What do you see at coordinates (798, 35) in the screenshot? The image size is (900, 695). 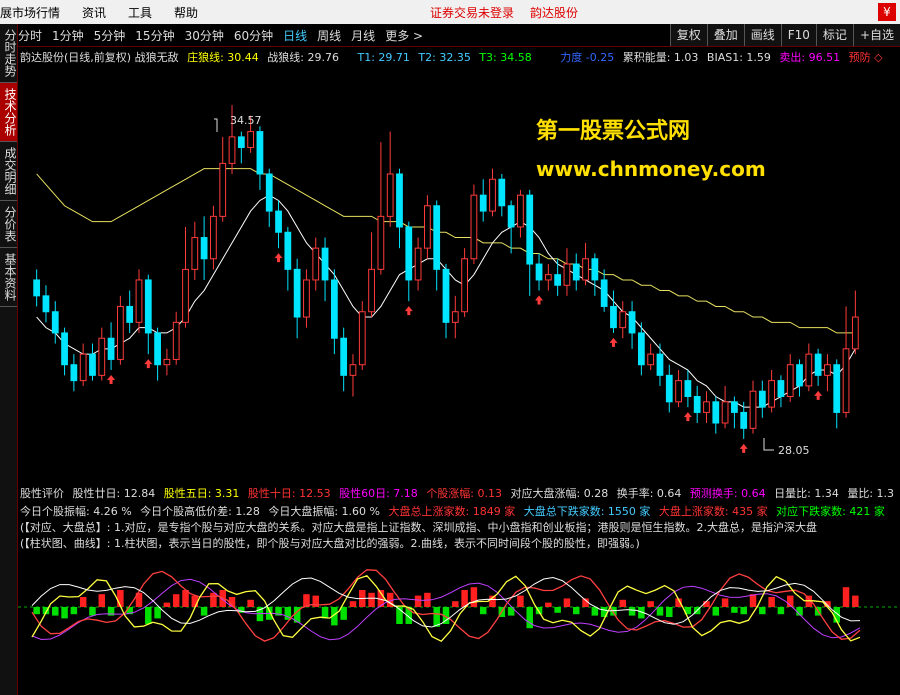 I see `f10-button: F10` at bounding box center [798, 35].